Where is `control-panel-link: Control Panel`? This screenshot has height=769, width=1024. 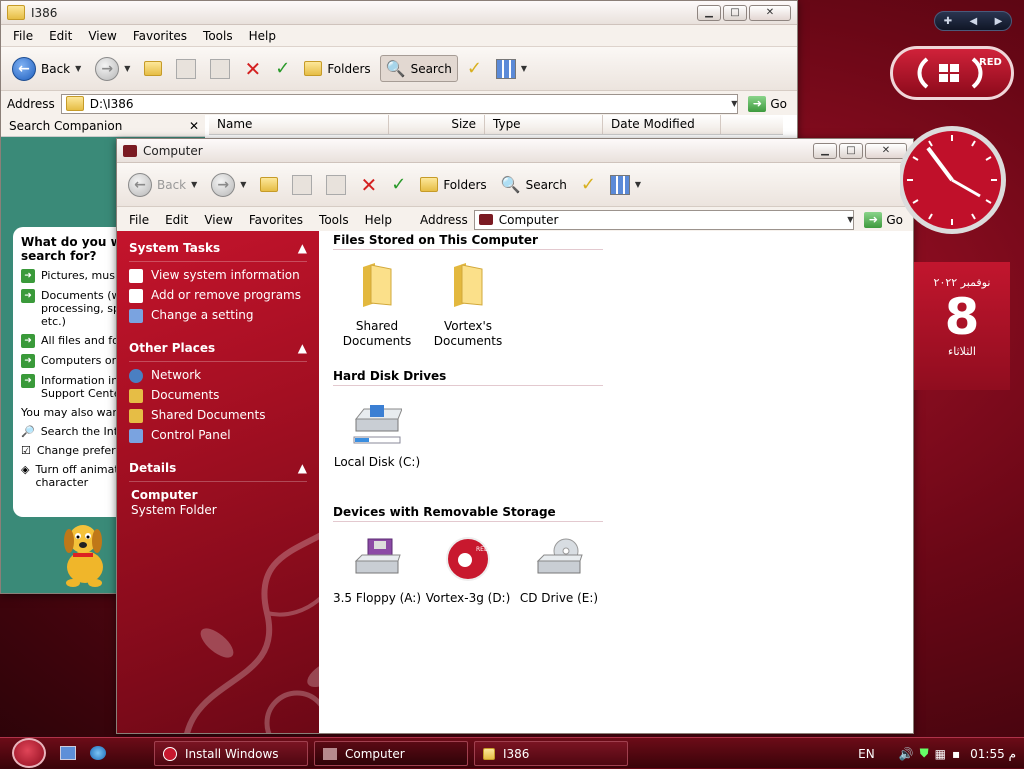 control-panel-link: Control Panel is located at coordinates (218, 435).